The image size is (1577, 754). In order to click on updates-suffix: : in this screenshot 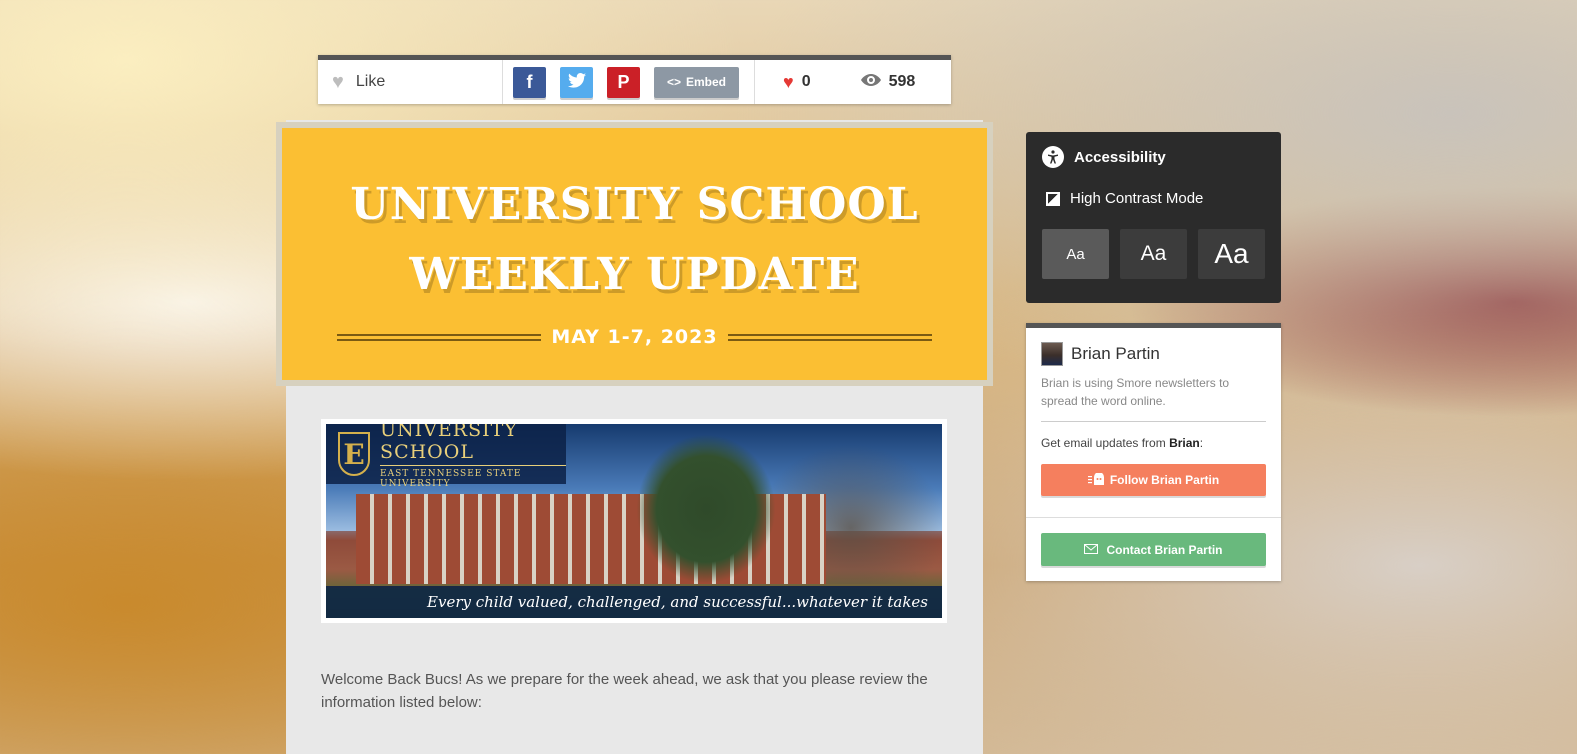, I will do `click(1201, 443)`.